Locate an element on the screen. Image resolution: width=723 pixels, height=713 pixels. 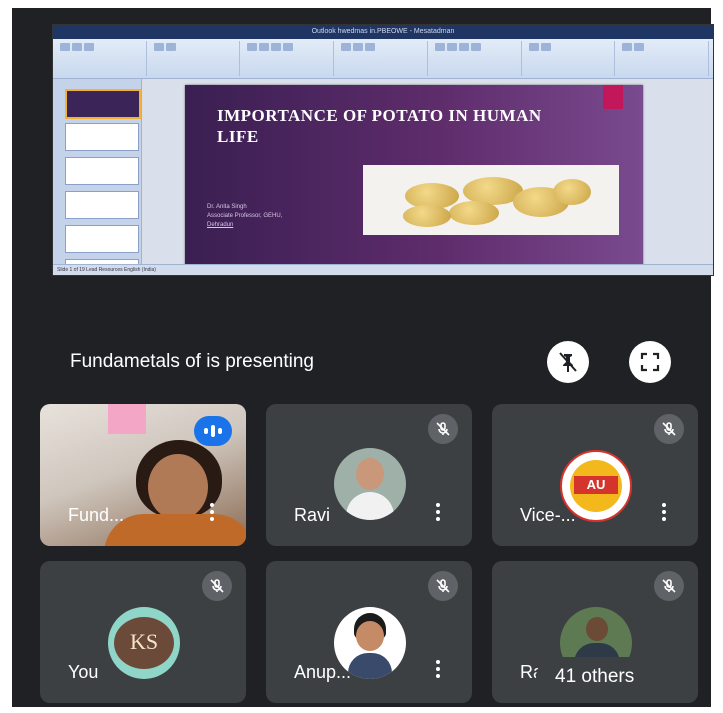
speaking-indicator-icon is located at coordinates (213, 431).